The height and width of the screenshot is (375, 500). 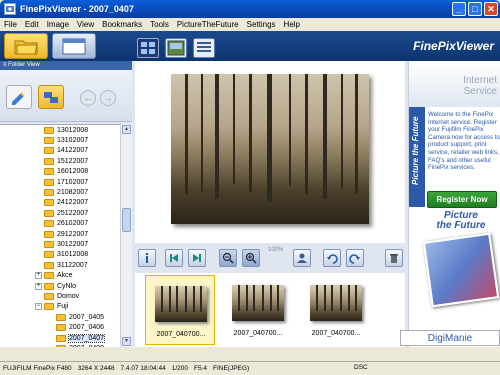 I want to click on tree-item-label: 2007_0405, so click(x=87, y=317).